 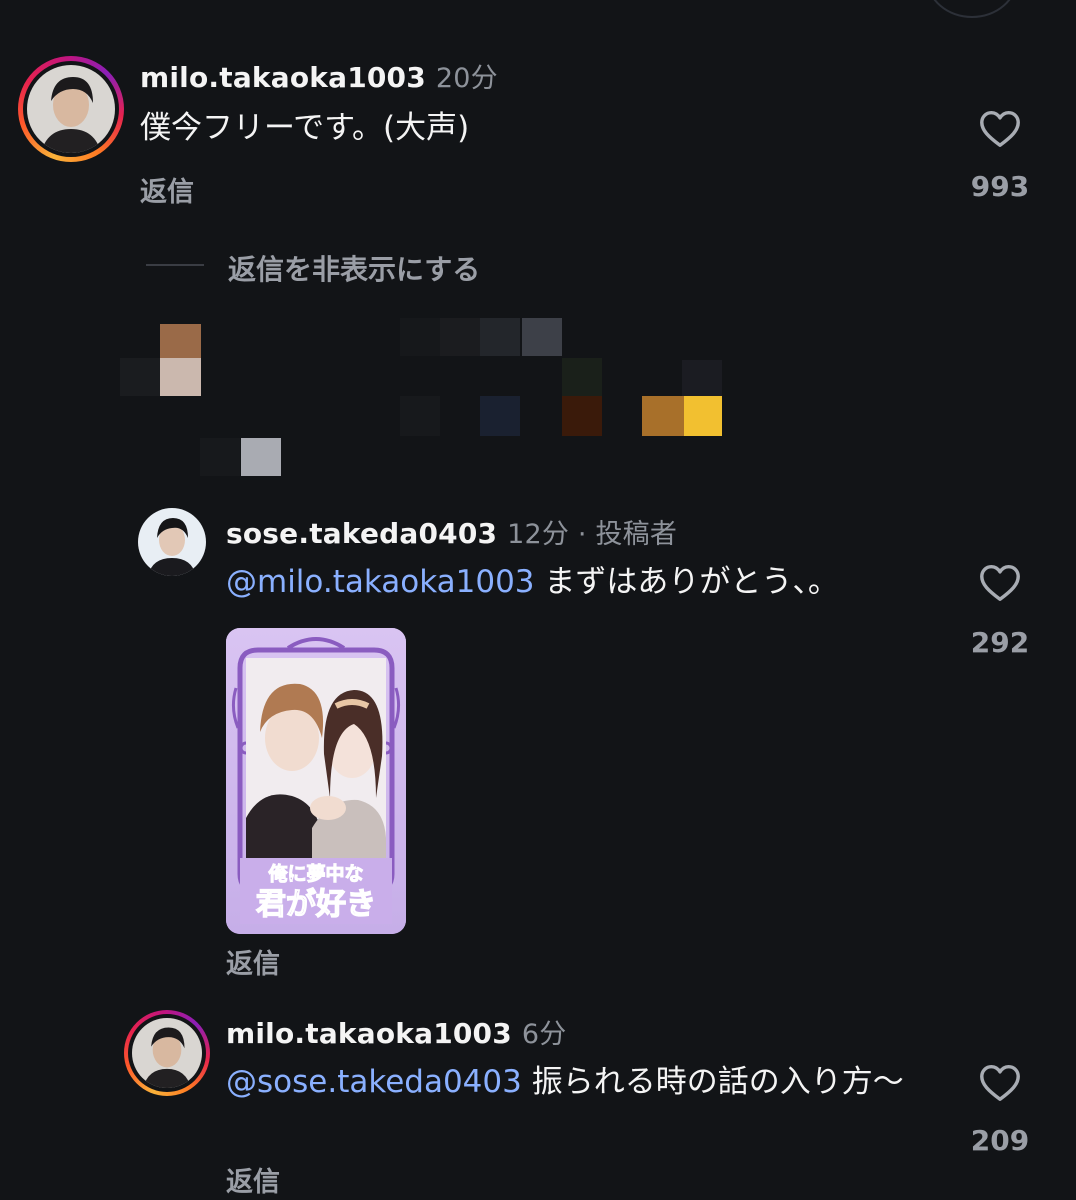 I want to click on hide-replies-button: 返信を非表示にする, so click(x=354, y=268).